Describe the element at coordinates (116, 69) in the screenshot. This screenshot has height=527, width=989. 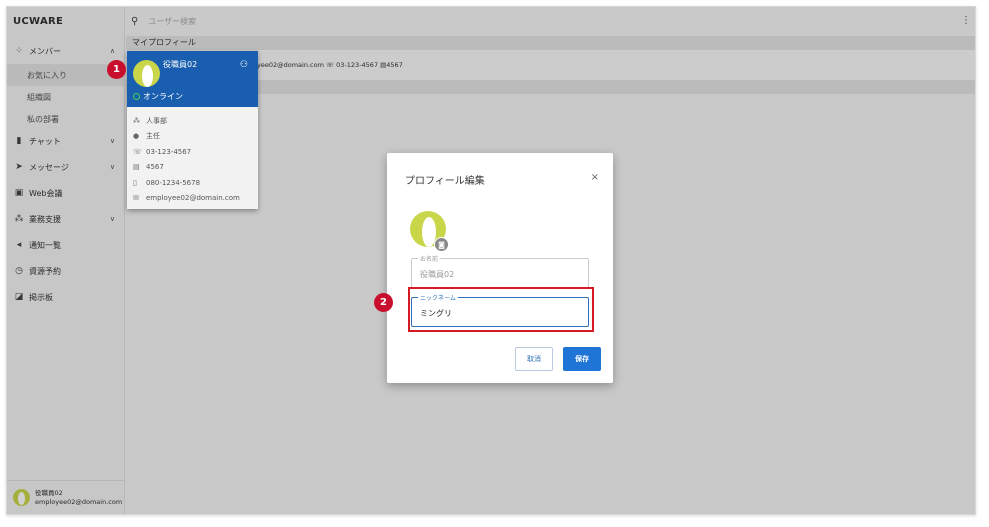
I see `step-marker-1: 1` at that location.